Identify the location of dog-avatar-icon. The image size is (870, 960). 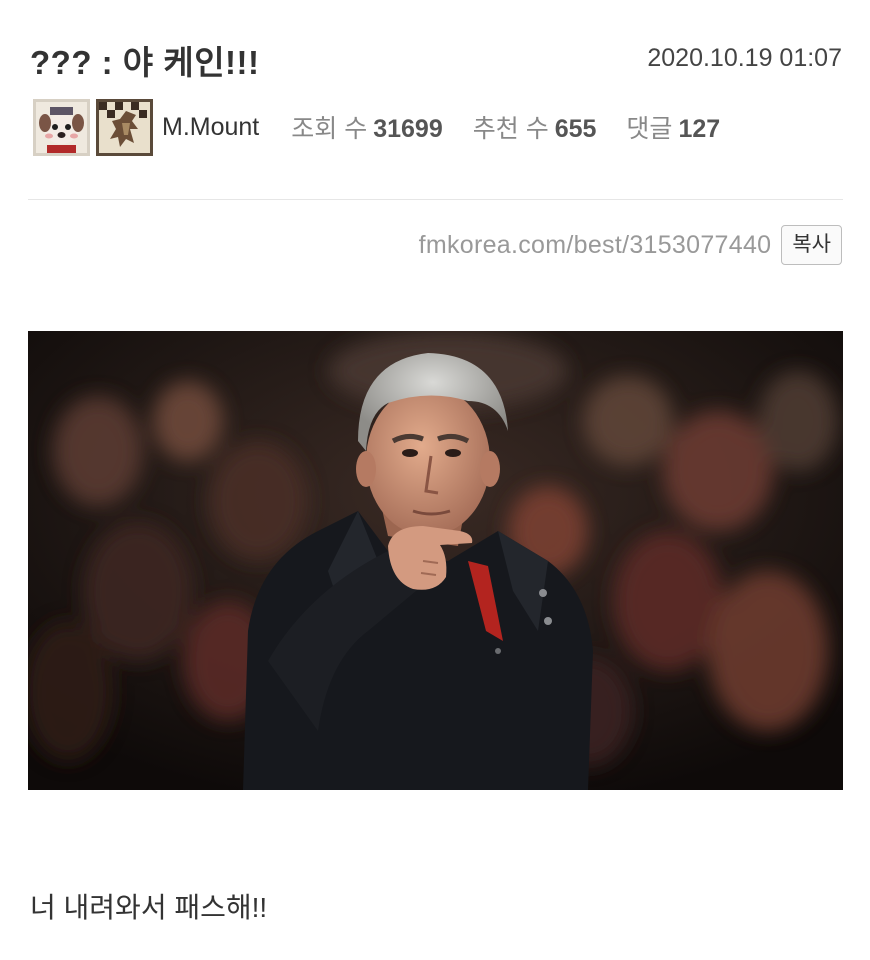
(61, 127).